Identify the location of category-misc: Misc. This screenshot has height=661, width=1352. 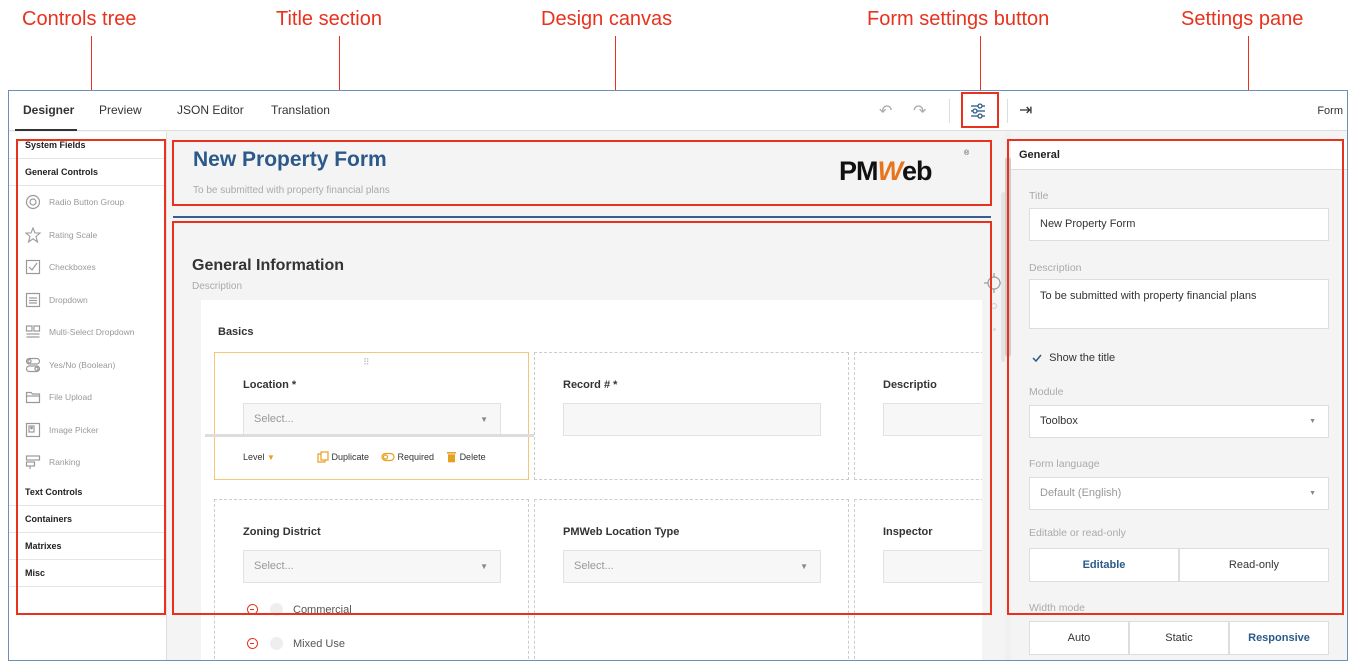
(87, 573).